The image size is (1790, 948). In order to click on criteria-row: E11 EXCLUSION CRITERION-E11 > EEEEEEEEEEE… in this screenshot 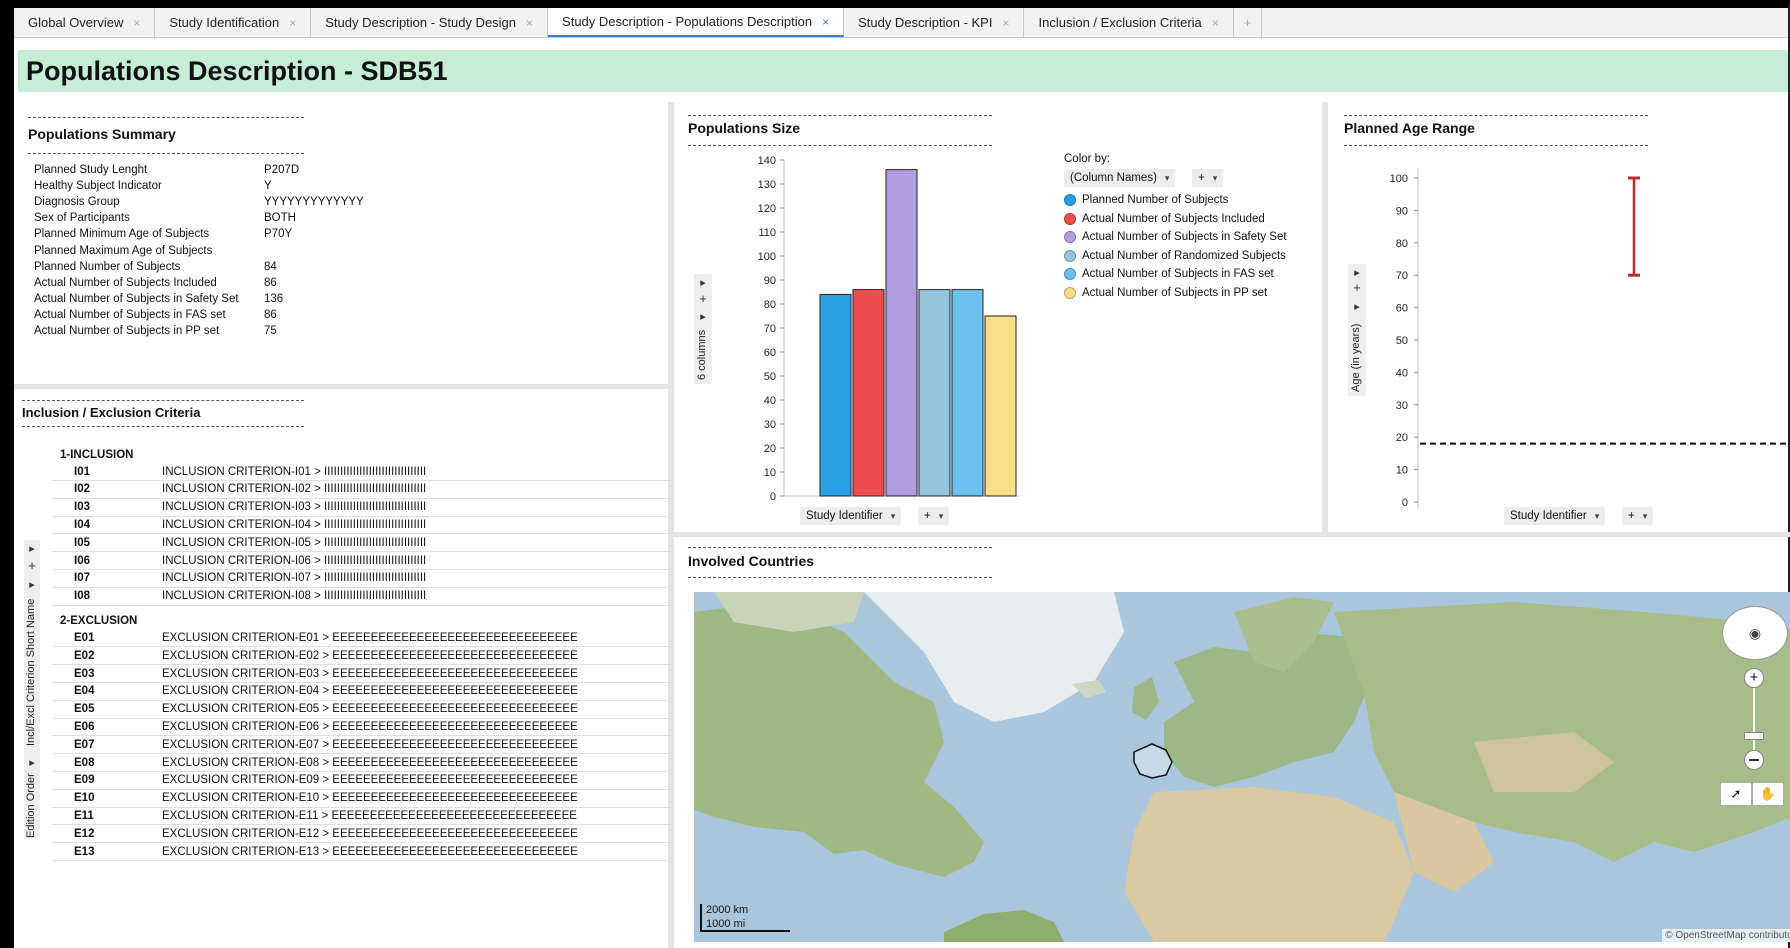, I will do `click(362, 816)`.